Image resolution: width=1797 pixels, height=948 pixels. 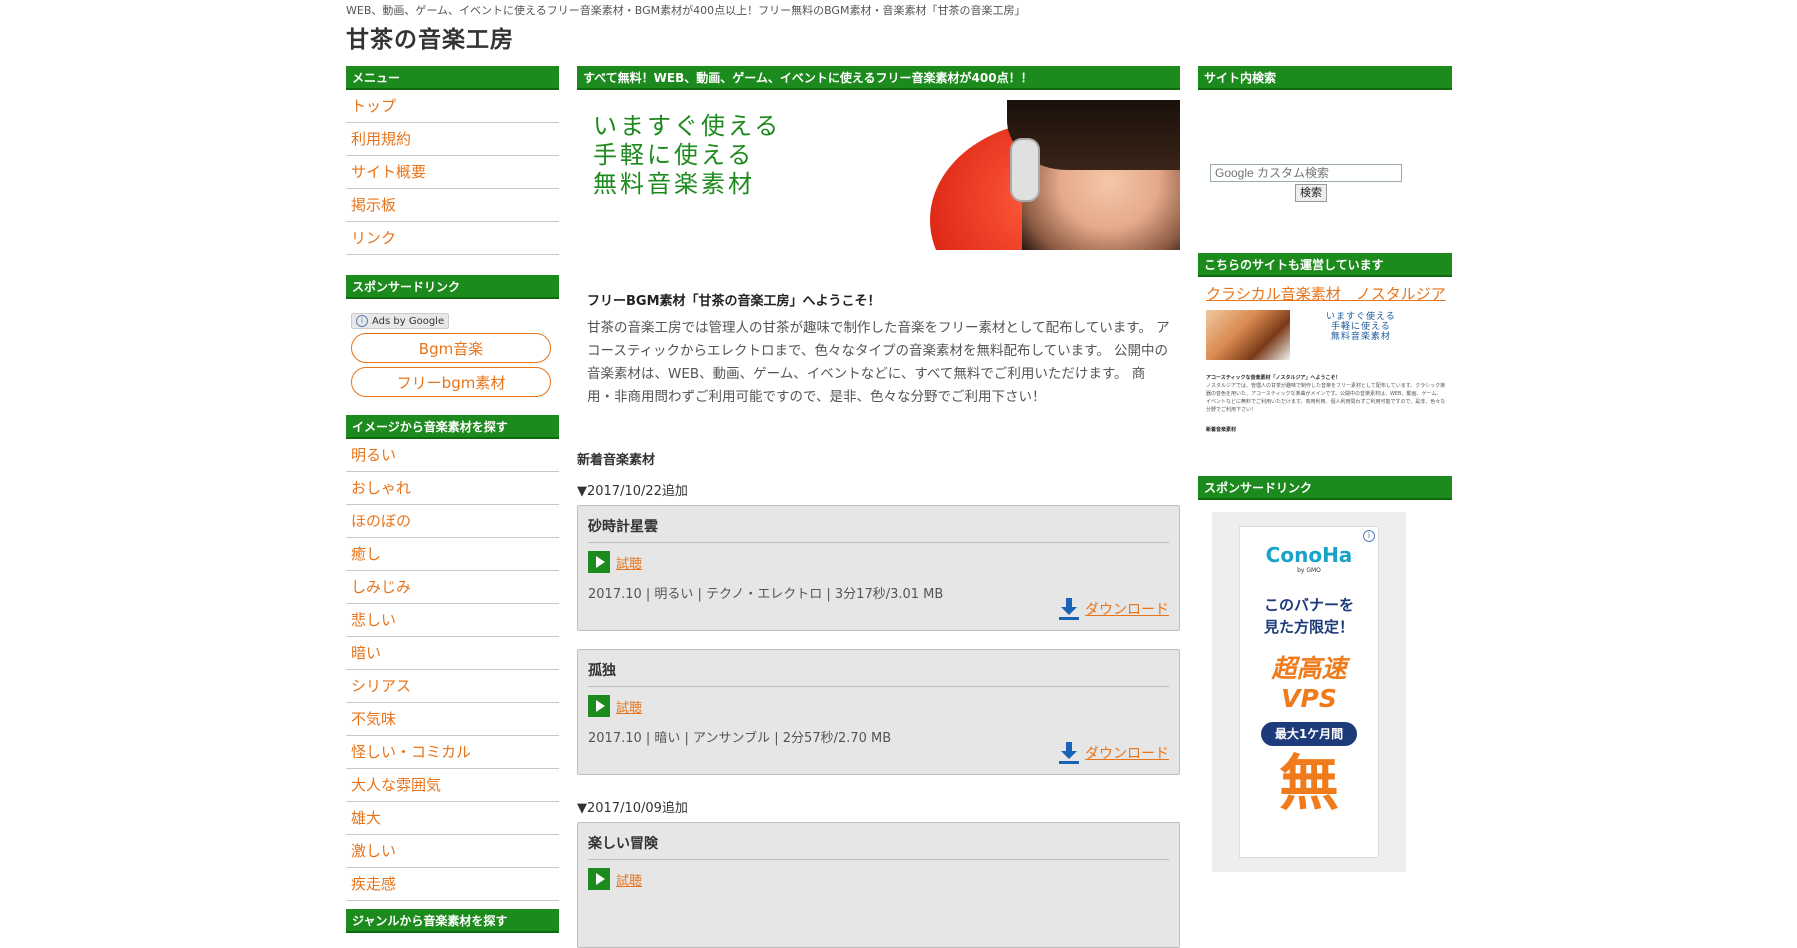 I want to click on hero-copy: いますぐ使える 手軽に使える 無料音楽素材, so click(x=687, y=155).